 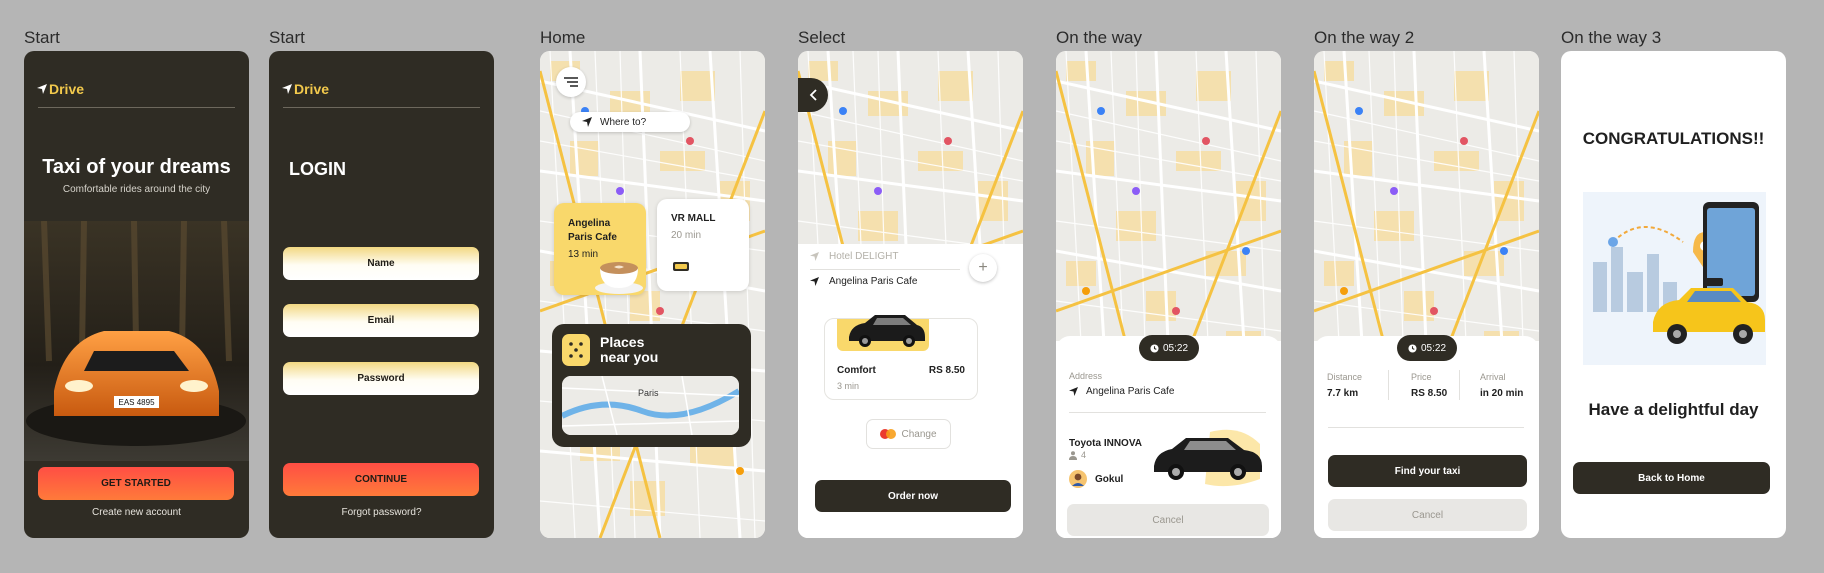 I want to click on message-text: Have a delightful day, so click(x=1673, y=409).